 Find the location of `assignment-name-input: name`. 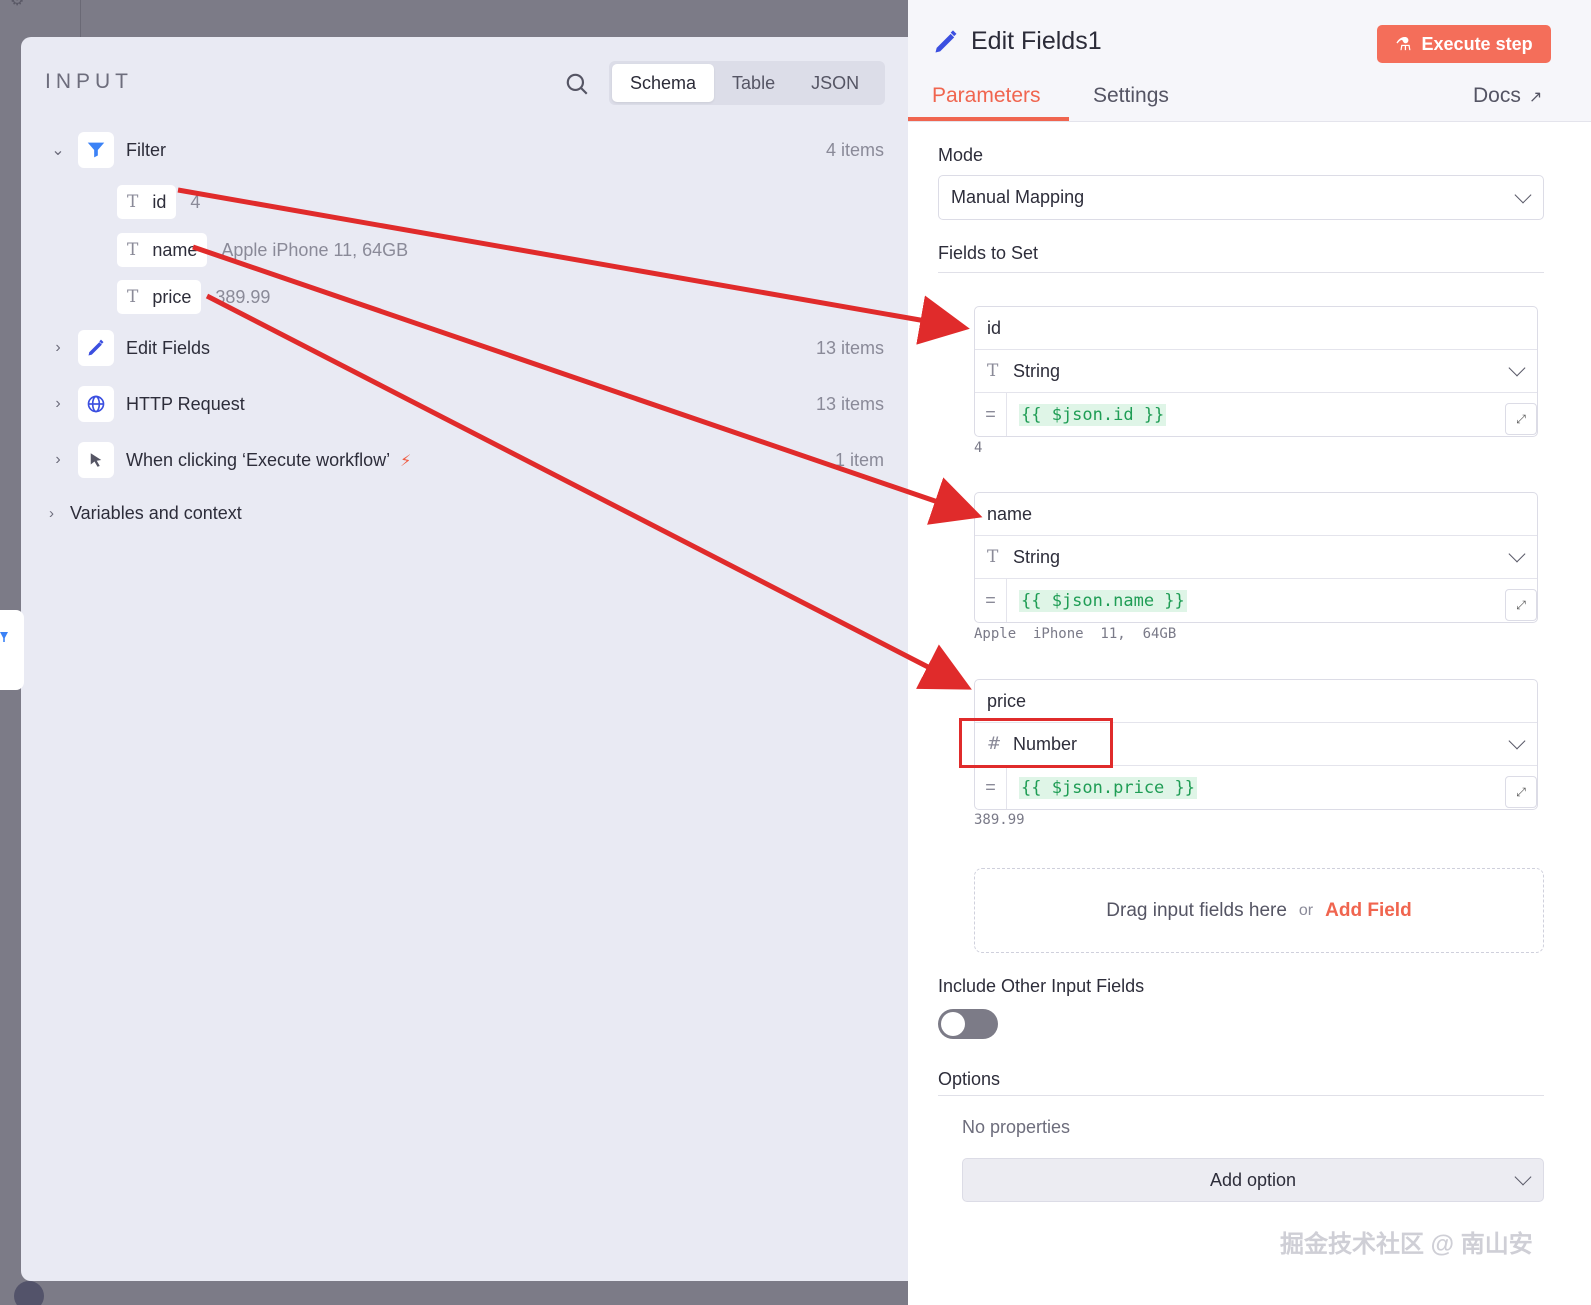

assignment-name-input: name is located at coordinates (1256, 514).